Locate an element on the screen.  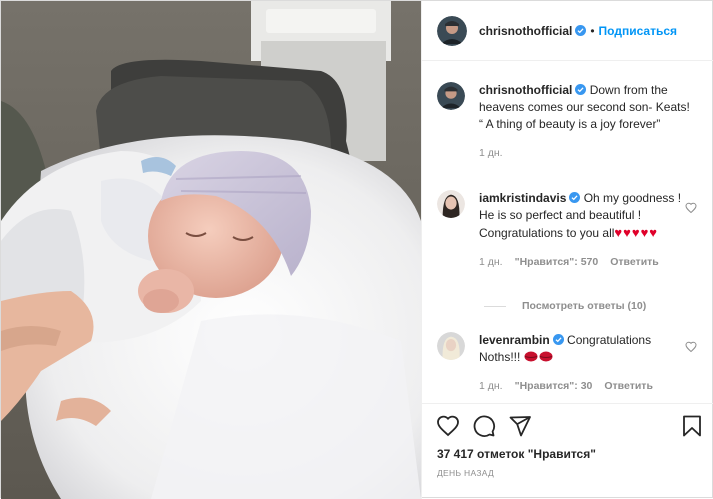
view-replies-toggle: Посмотреть ответы (10) is located at coordinates (565, 306).